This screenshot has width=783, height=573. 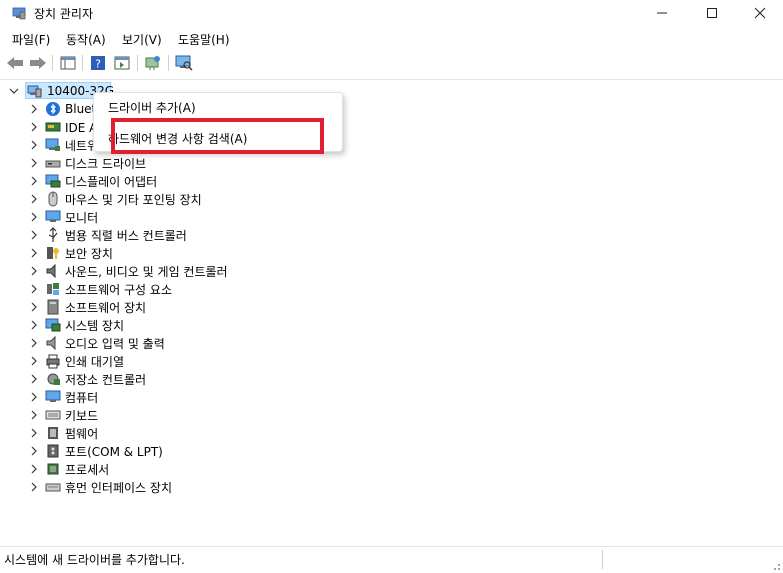 I want to click on properties-pane-icon, so click(x=68, y=63).